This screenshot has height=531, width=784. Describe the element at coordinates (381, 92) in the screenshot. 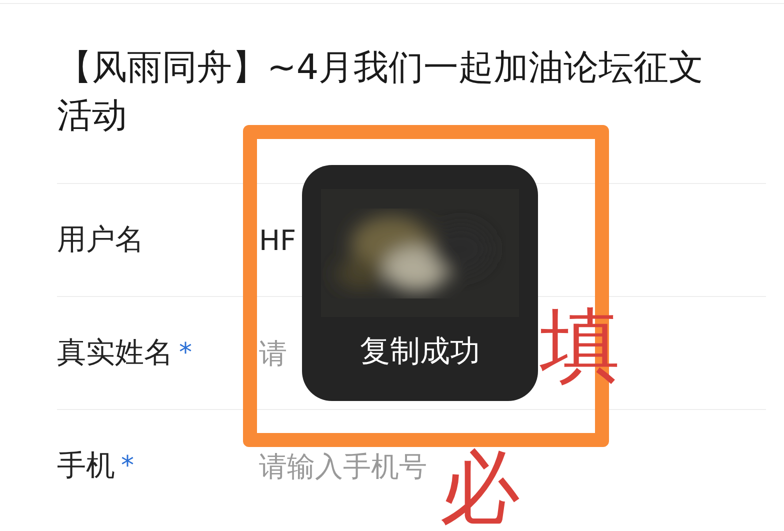

I see `post-title: 【风雨同舟】~4月我们一起加油论坛征文活动` at that location.